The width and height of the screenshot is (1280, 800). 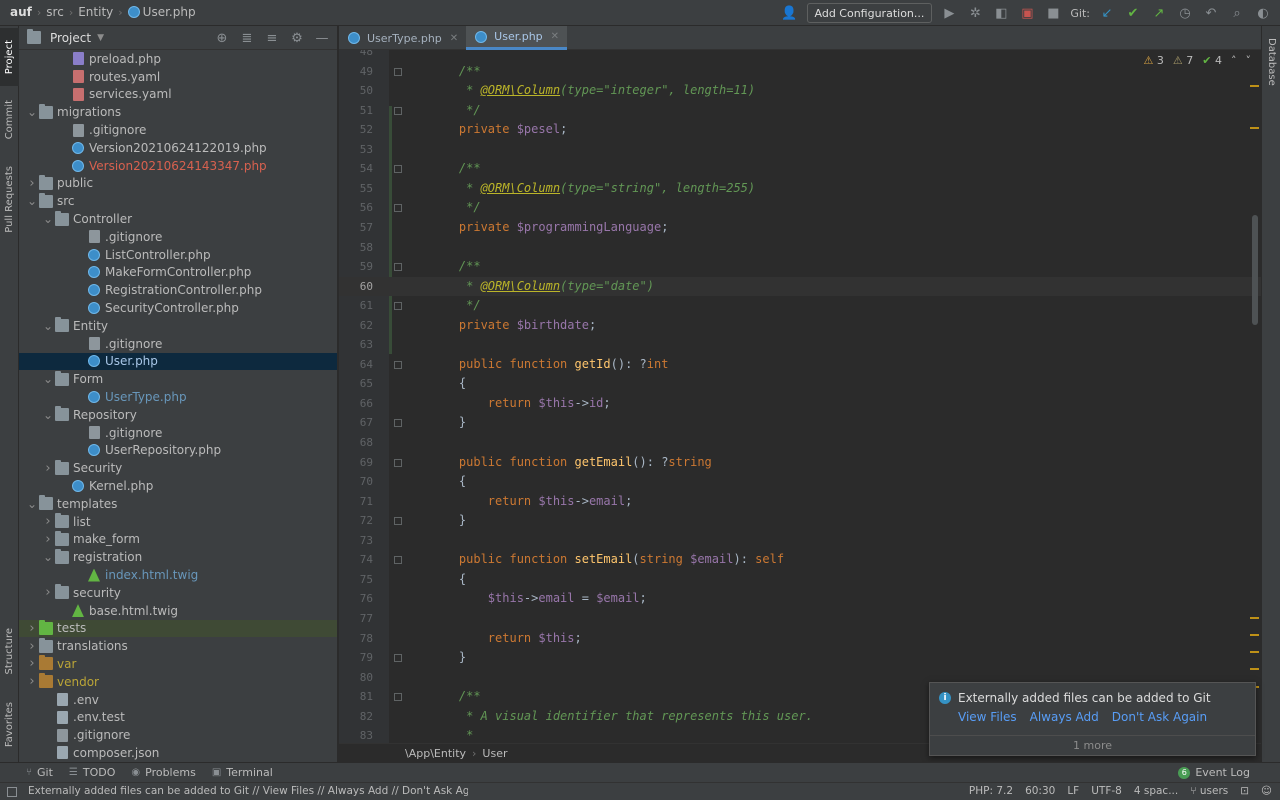 What do you see at coordinates (435, 753) in the screenshot?
I see `crumb-namespace: \App\Entity` at bounding box center [435, 753].